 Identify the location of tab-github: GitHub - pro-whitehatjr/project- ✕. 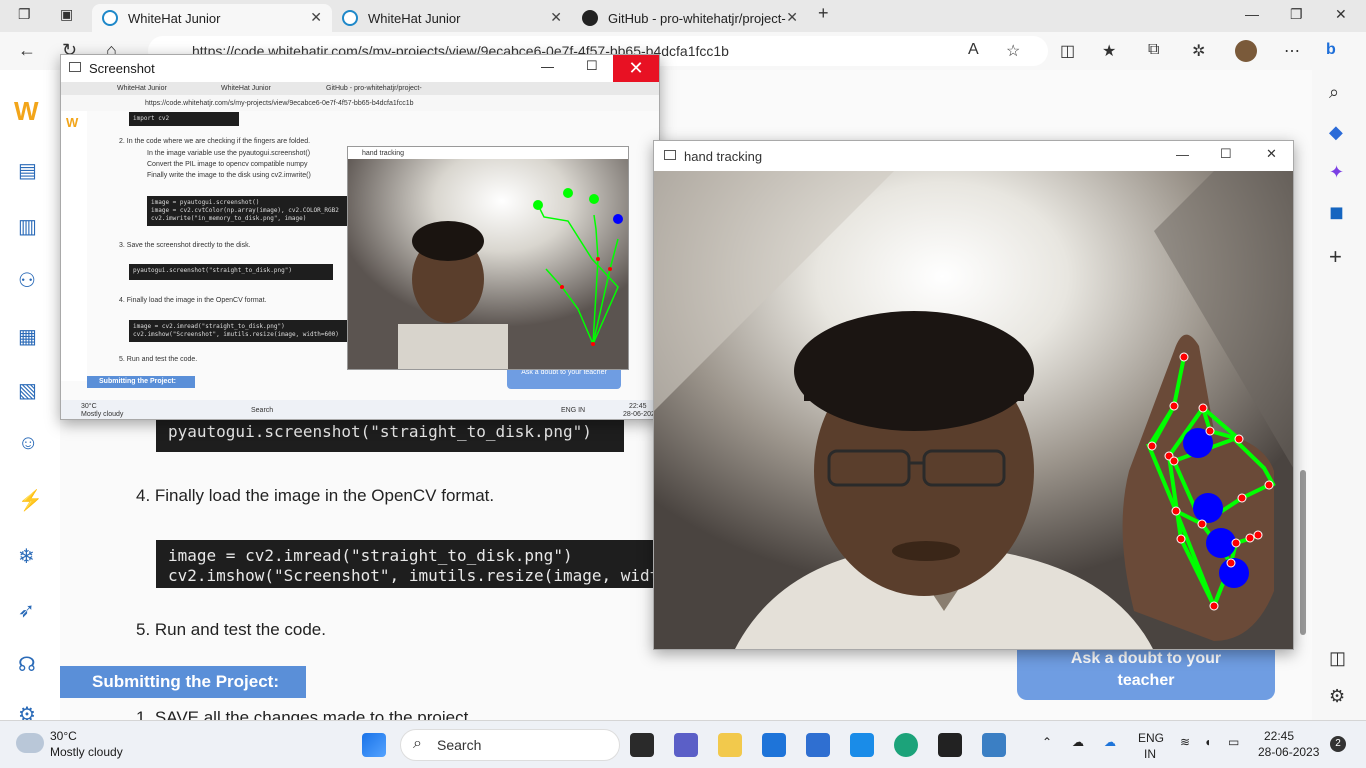
(690, 18).